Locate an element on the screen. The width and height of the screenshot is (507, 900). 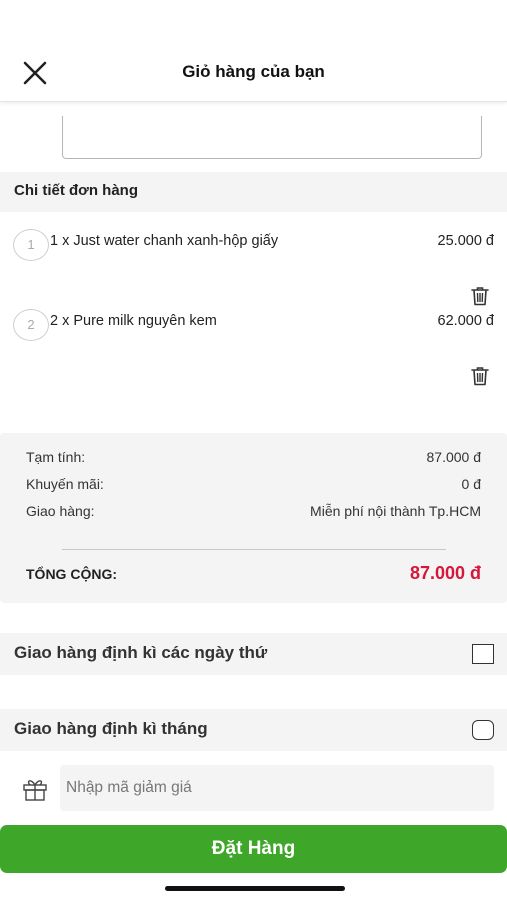
promo-label: Khuyến mãi: is located at coordinates (65, 484).